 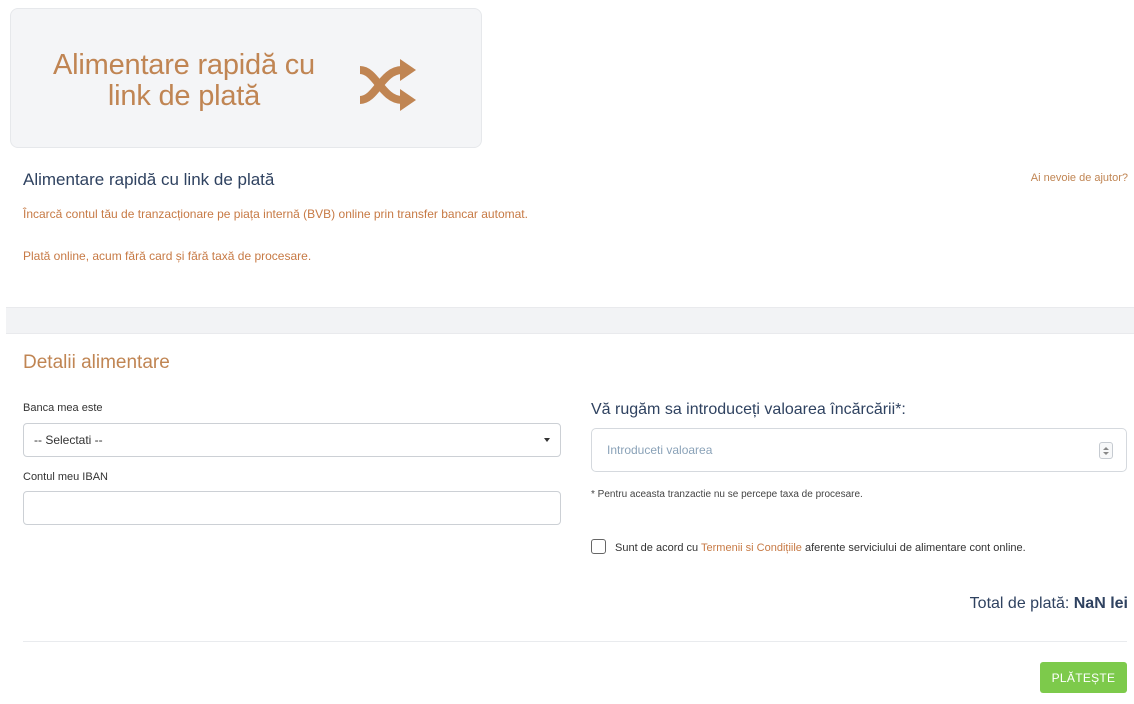 What do you see at coordinates (387, 85) in the screenshot?
I see `shuffle-icon` at bounding box center [387, 85].